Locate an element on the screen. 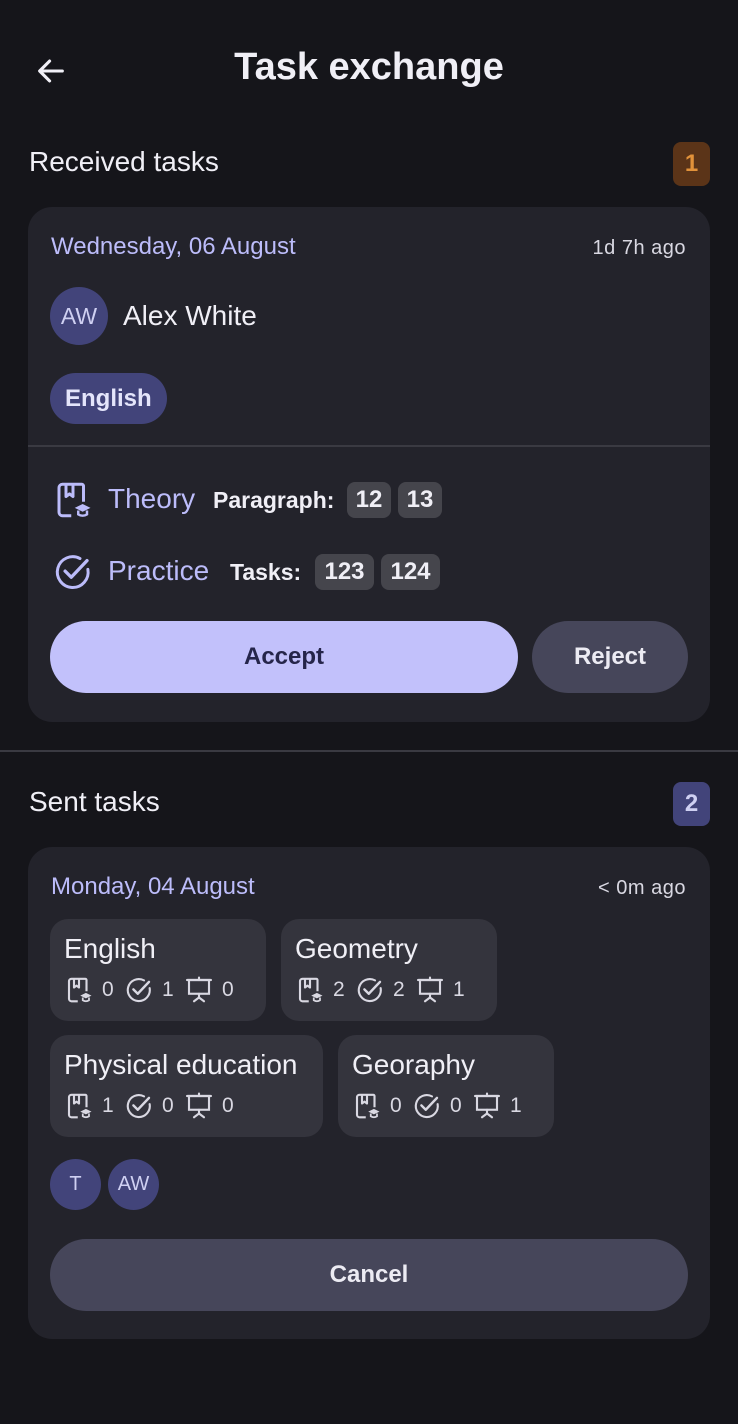  page-title: Task exchange is located at coordinates (369, 67).